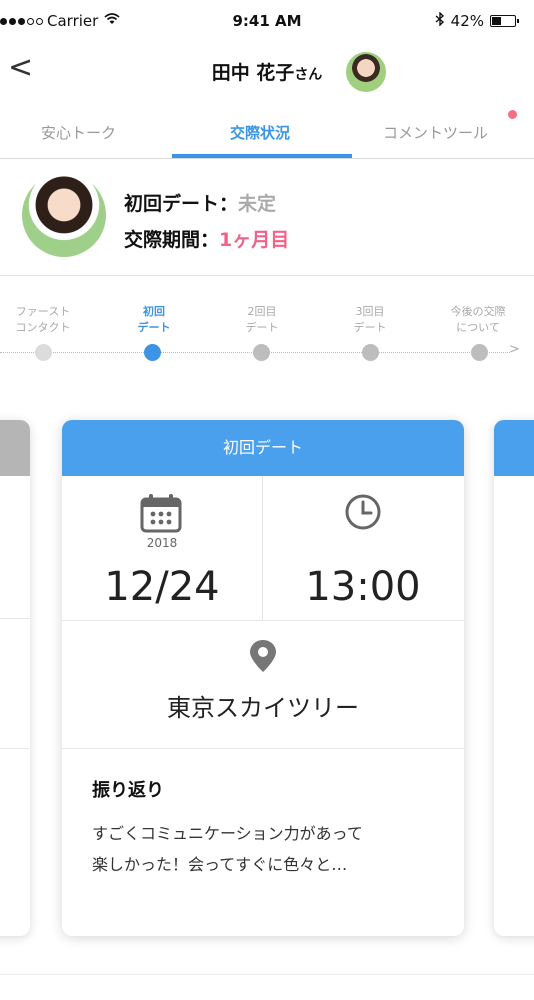 This screenshot has height=1000, width=534. I want to click on battery-percent: 42%, so click(467, 21).